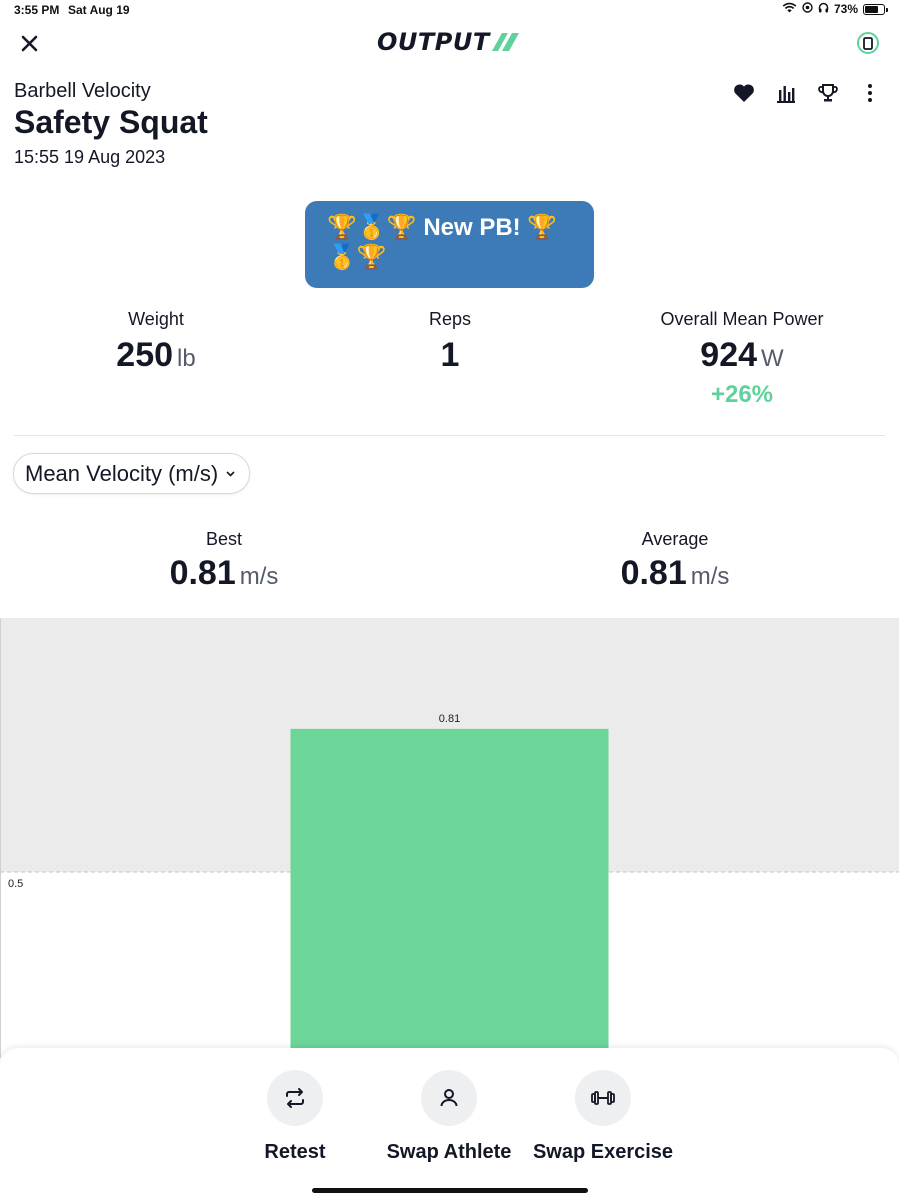 This screenshot has height=1200, width=899. I want to click on pb-banner-line1: 🏆🥇🏆 New PB! 🏆, so click(442, 227).